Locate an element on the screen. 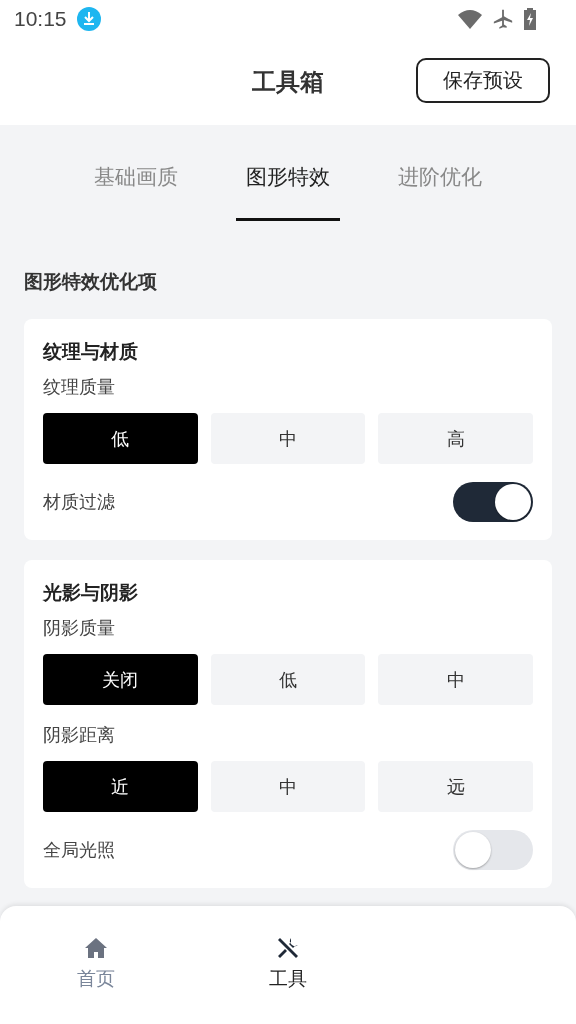  option-button: 近 is located at coordinates (120, 786).